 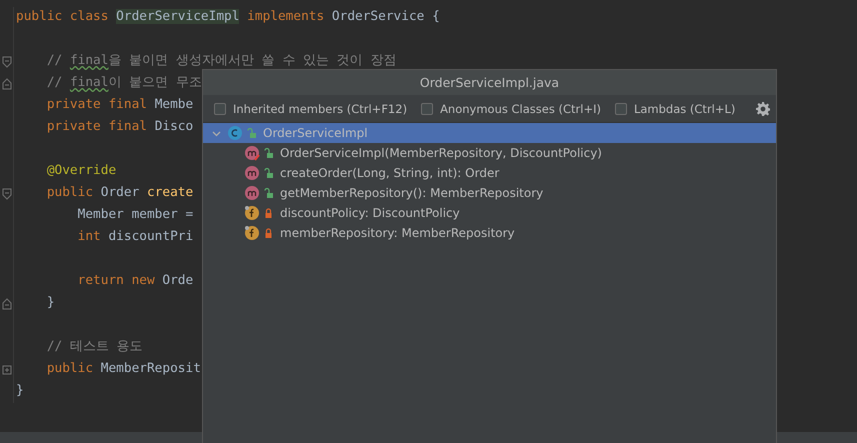 What do you see at coordinates (123, 369) in the screenshot?
I see `code-line: public MemberReposit` at bounding box center [123, 369].